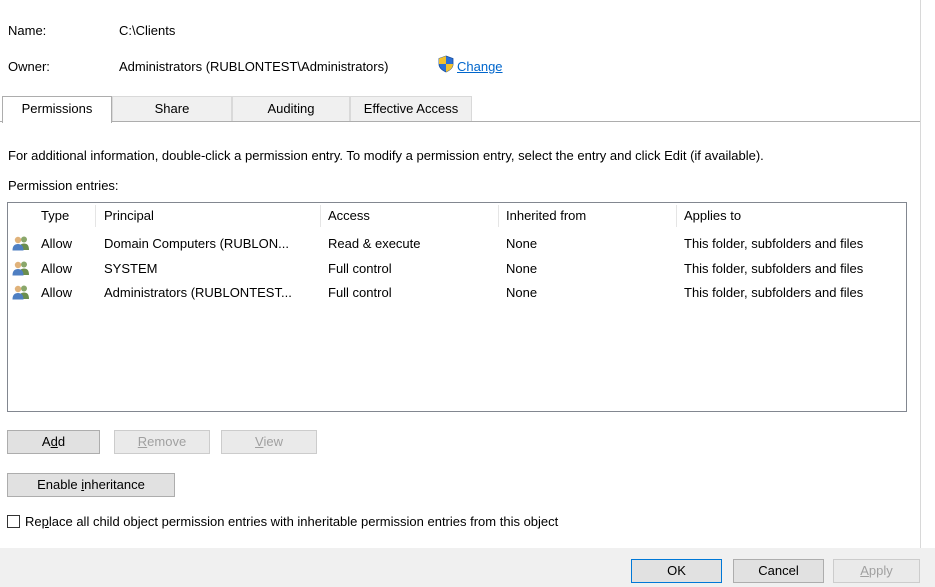 The image size is (935, 587). What do you see at coordinates (129, 215) in the screenshot?
I see `column-header-principal: Principal` at bounding box center [129, 215].